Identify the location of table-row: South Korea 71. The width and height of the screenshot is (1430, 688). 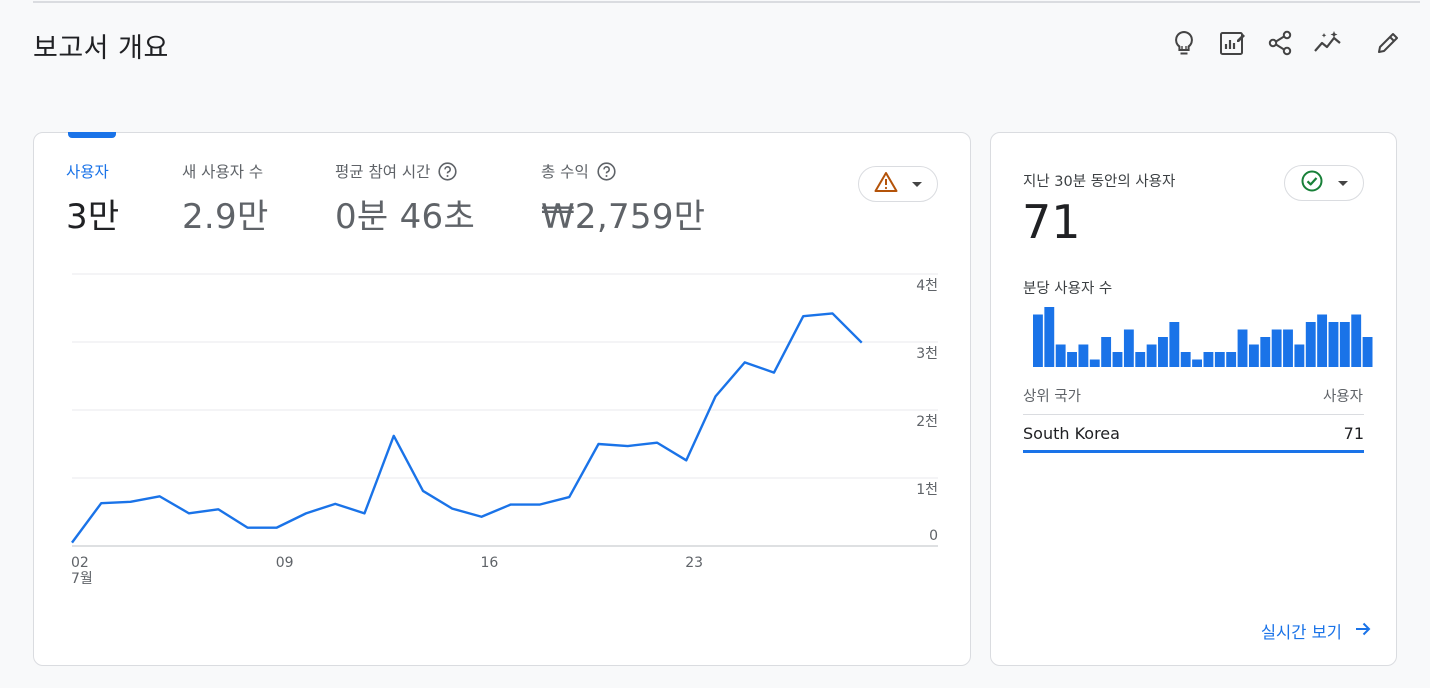
(1193, 438).